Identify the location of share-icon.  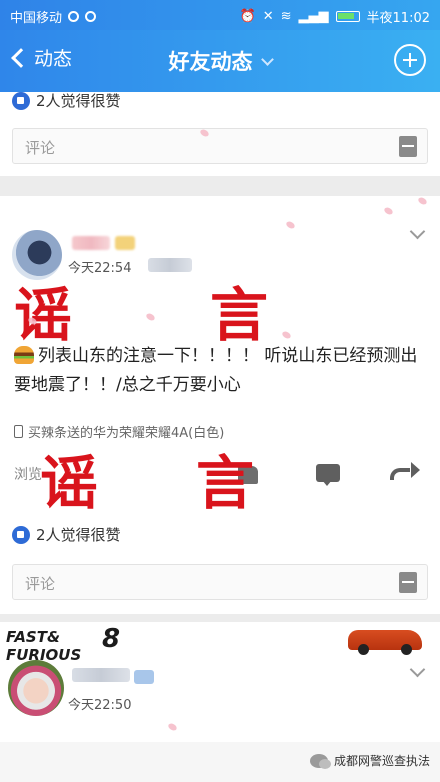
(405, 471).